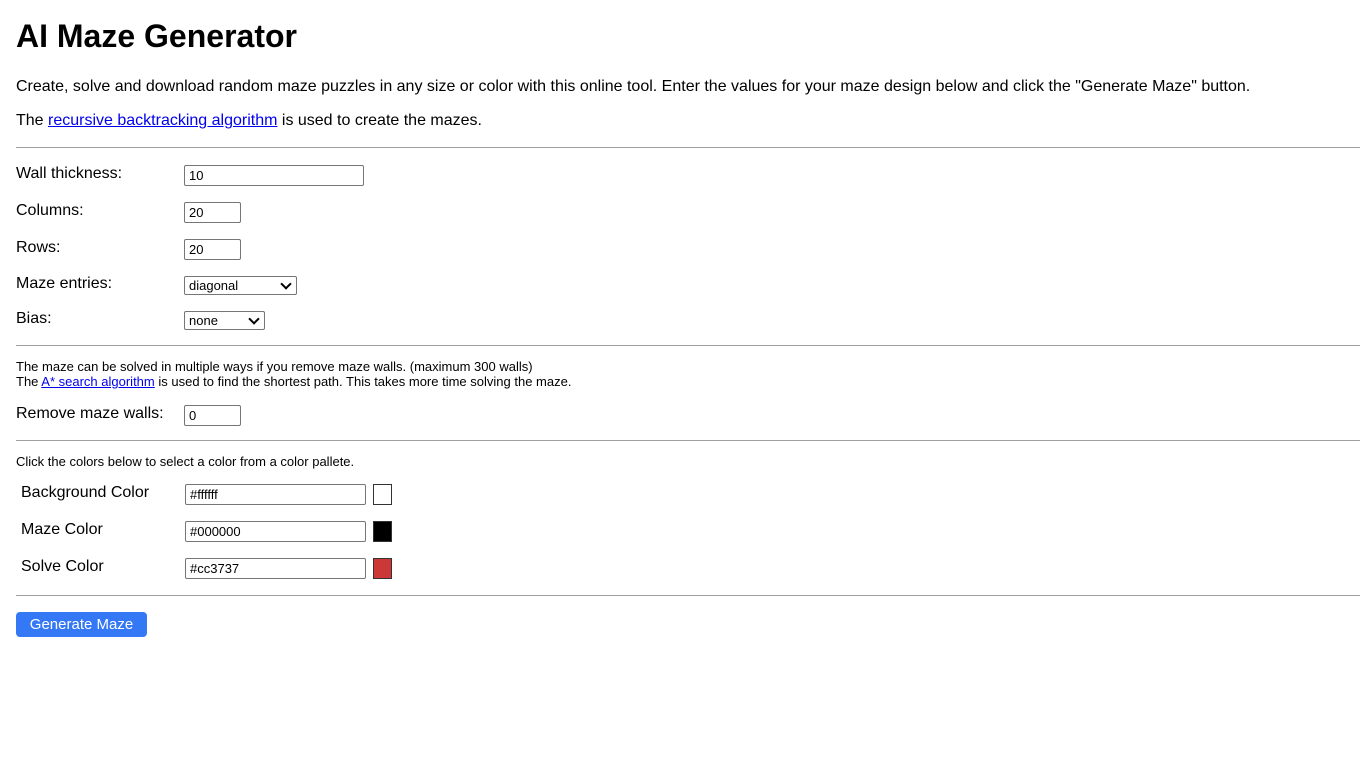  What do you see at coordinates (62, 529) in the screenshot?
I see `maze-color-label: Maze Color` at bounding box center [62, 529].